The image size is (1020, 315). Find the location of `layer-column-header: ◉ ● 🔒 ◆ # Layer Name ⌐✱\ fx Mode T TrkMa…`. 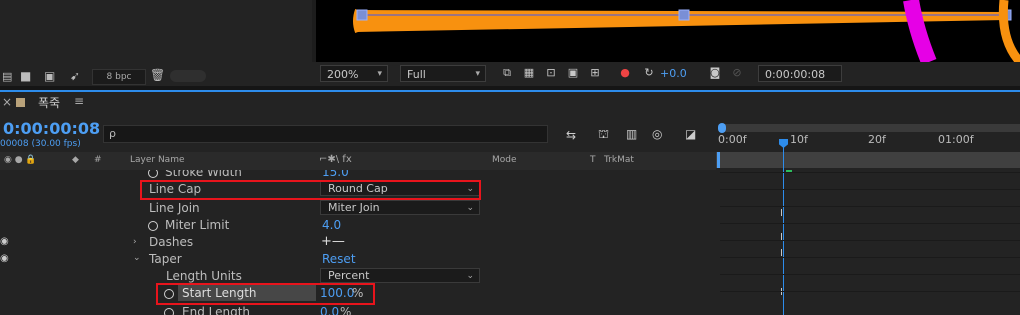

layer-column-header: ◉ ● 🔒 ◆ # Layer Name ⌐✱\ fx Mode T TrkMa… is located at coordinates (358, 161).